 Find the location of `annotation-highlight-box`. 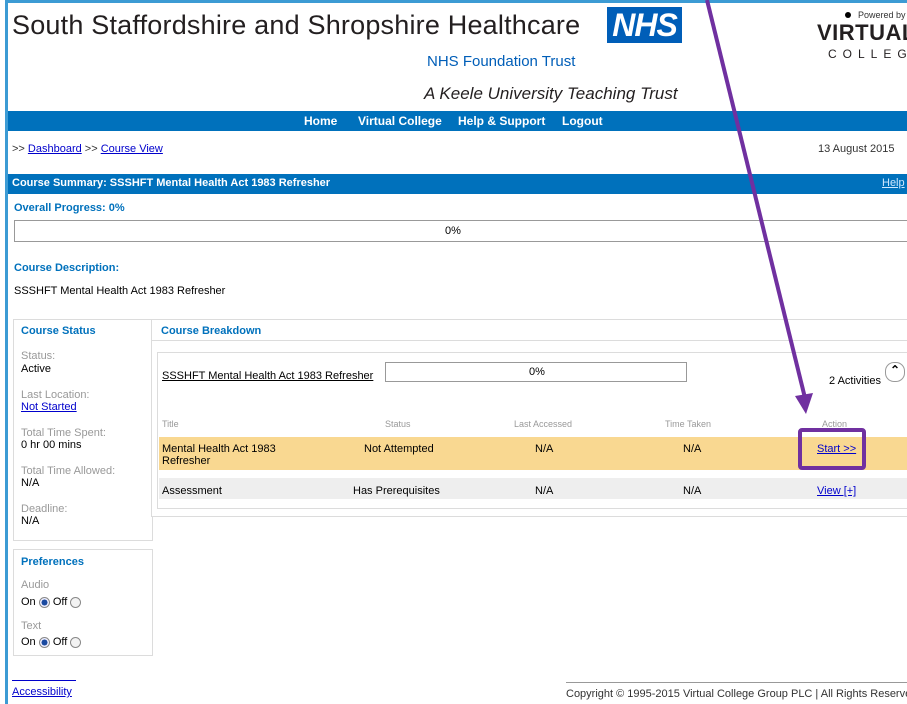

annotation-highlight-box is located at coordinates (832, 449).